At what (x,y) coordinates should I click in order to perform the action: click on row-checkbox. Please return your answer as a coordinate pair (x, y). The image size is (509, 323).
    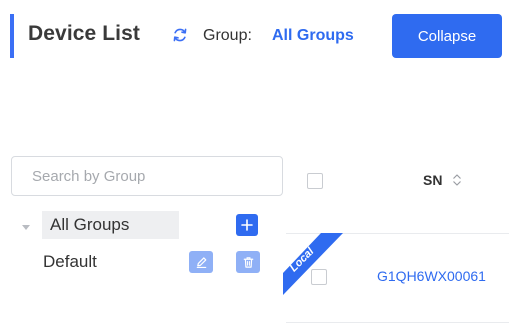
    Looking at the image, I should click on (319, 277).